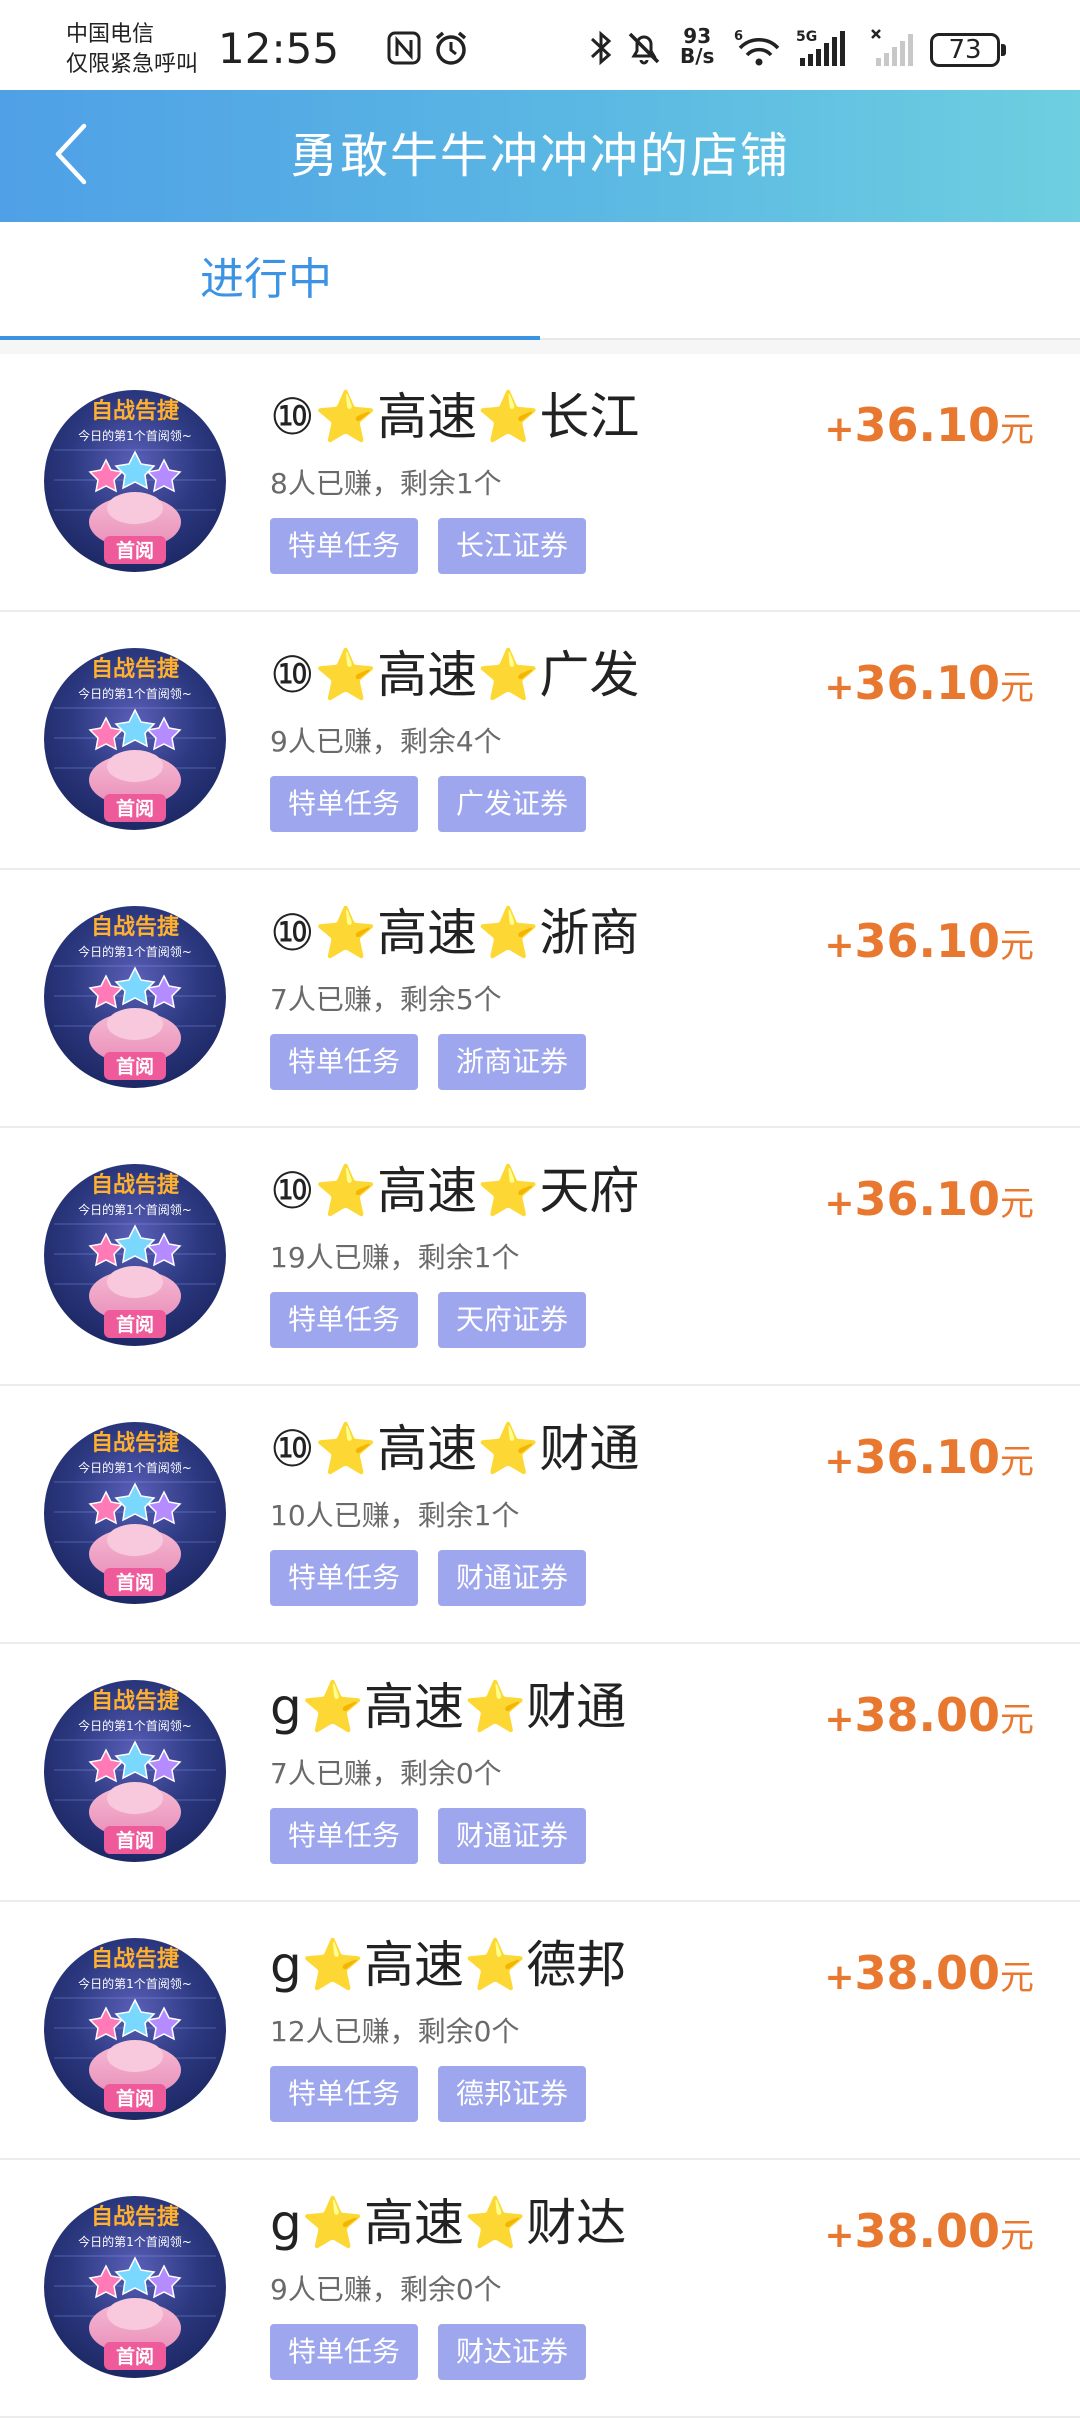 The width and height of the screenshot is (1080, 2418). What do you see at coordinates (386, 1773) in the screenshot?
I see `task-stats: 7人已赚，剩余0个` at bounding box center [386, 1773].